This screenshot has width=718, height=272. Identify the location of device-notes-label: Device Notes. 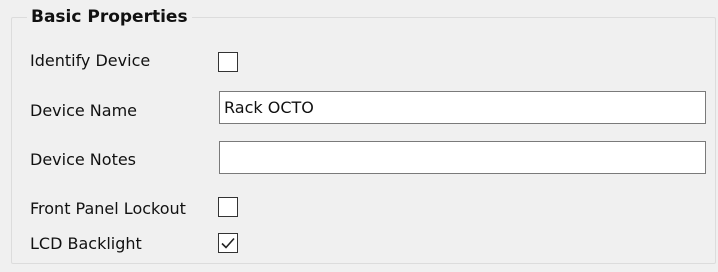
(83, 159).